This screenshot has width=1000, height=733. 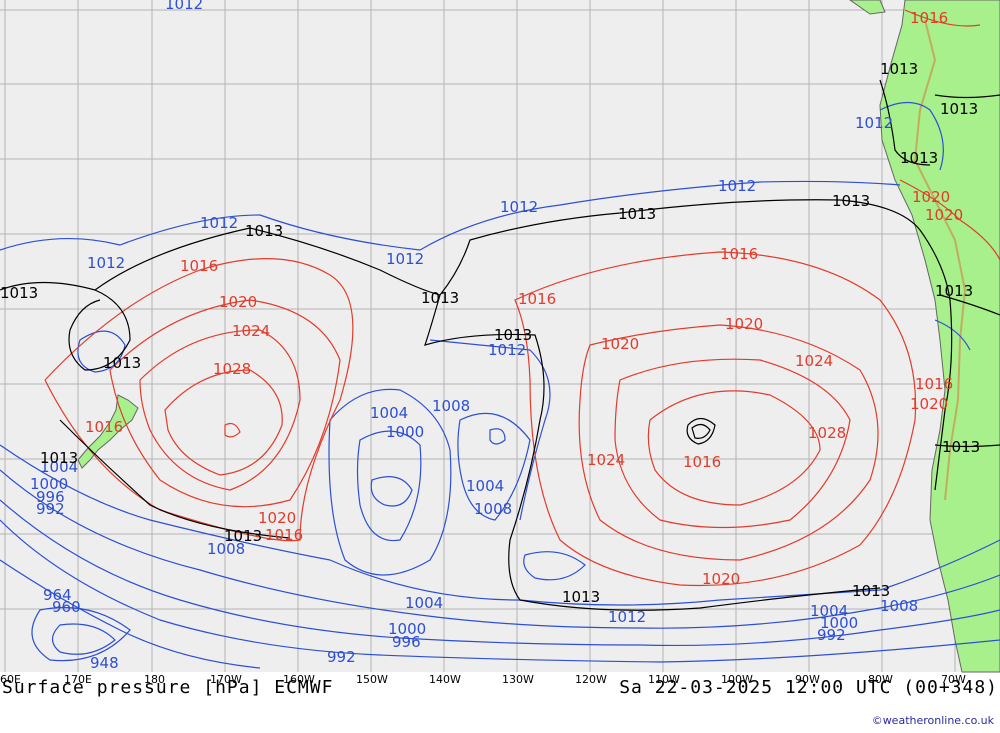 What do you see at coordinates (66, 607) in the screenshot?
I see `isobar-label: 960` at bounding box center [66, 607].